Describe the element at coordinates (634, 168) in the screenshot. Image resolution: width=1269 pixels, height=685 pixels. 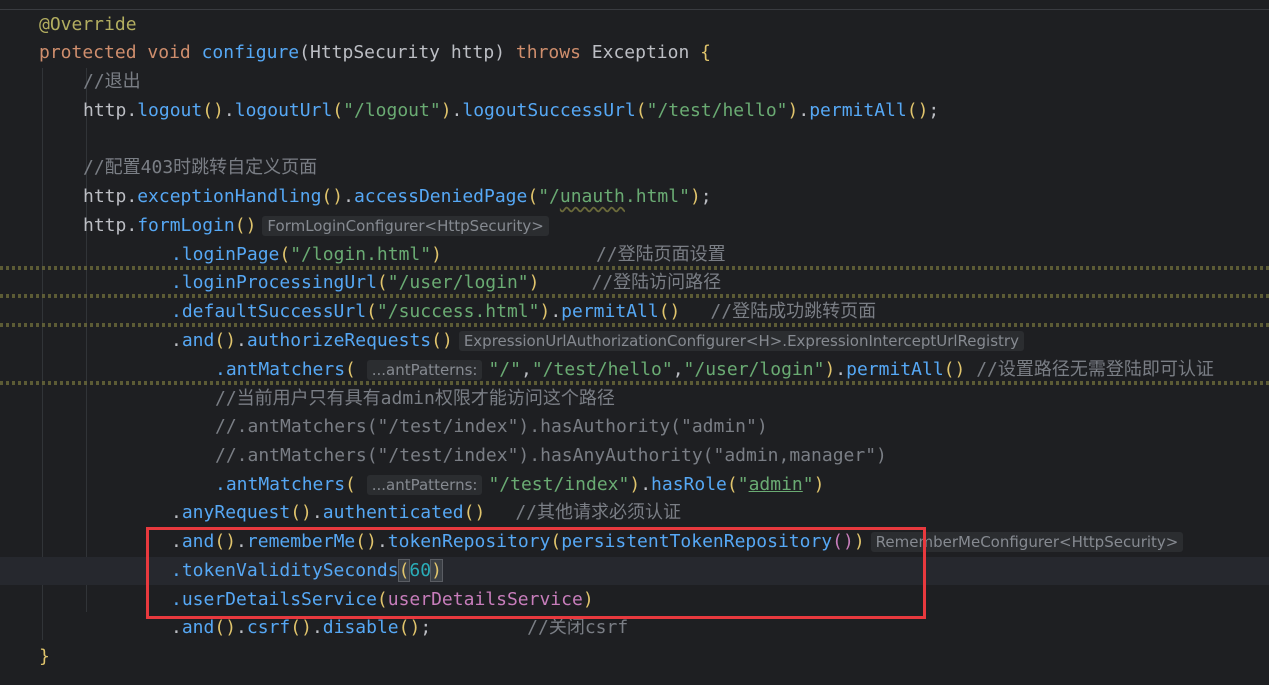
I see `code-line-6: //配置403时跳转自定义页面` at that location.